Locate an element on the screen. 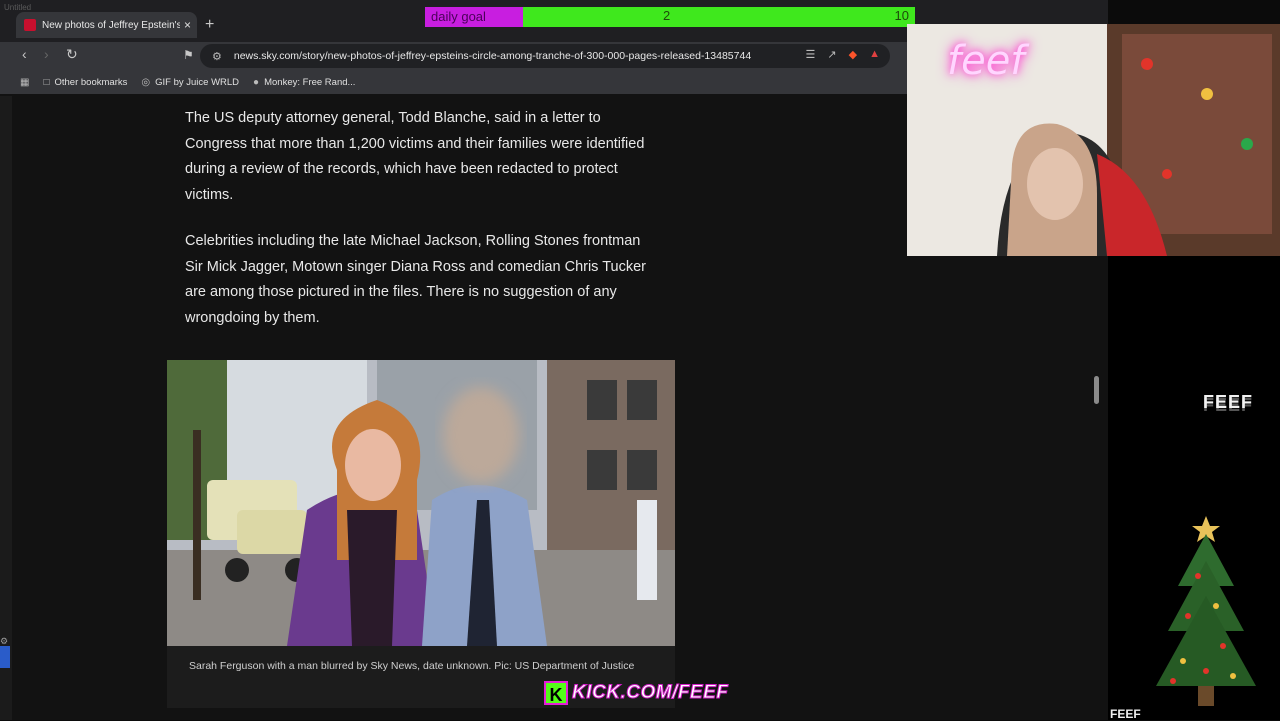  kick-logo-icon: K is located at coordinates (556, 693).